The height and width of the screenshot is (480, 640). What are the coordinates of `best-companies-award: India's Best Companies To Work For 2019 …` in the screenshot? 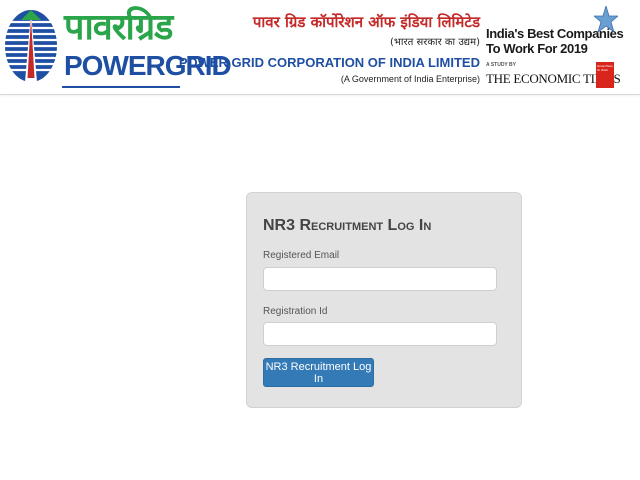 It's located at (554, 47).